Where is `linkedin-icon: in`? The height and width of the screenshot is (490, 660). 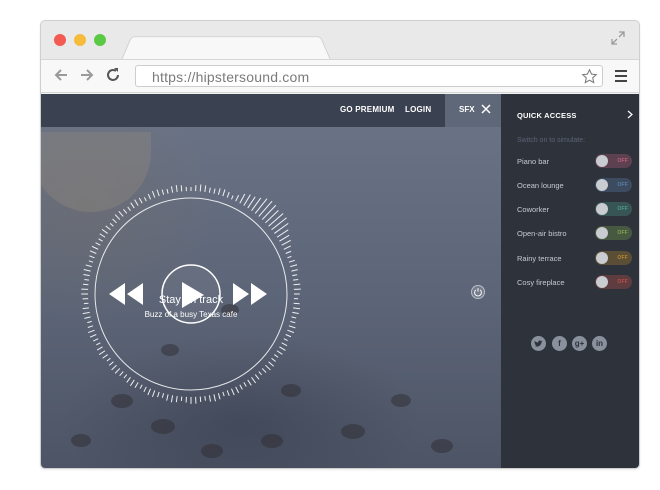 linkedin-icon: in is located at coordinates (599, 343).